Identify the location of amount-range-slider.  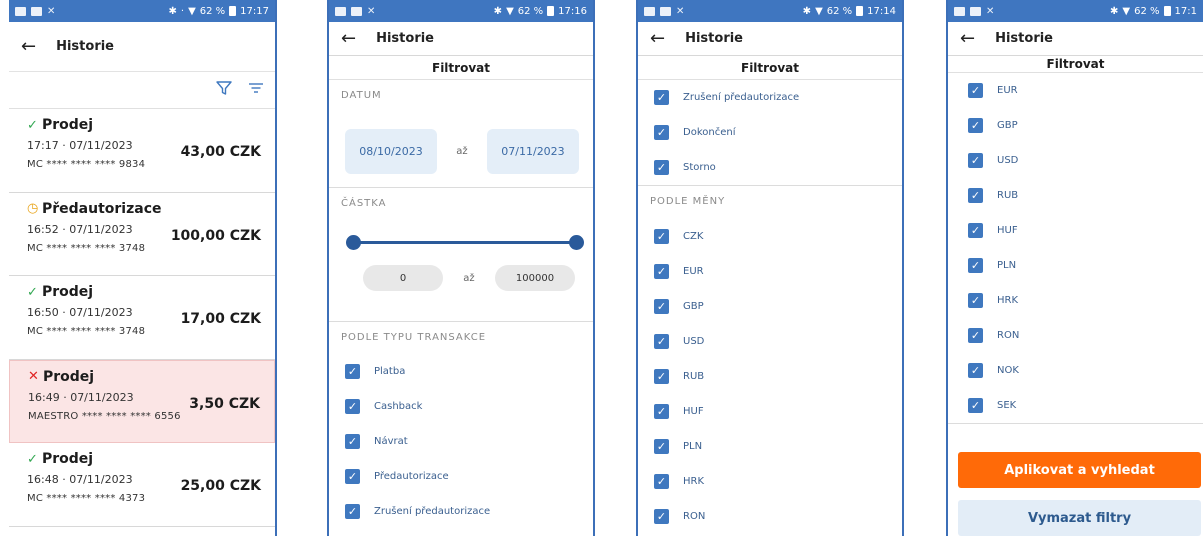
(465, 243).